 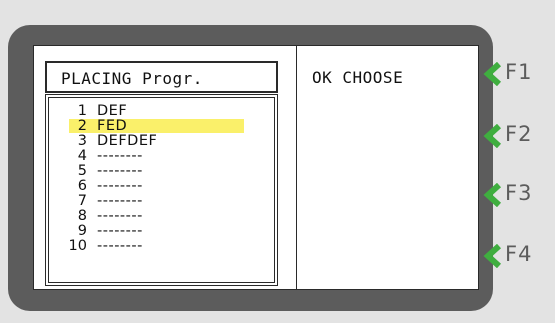 I want to click on program-name: FED, so click(x=112, y=126).